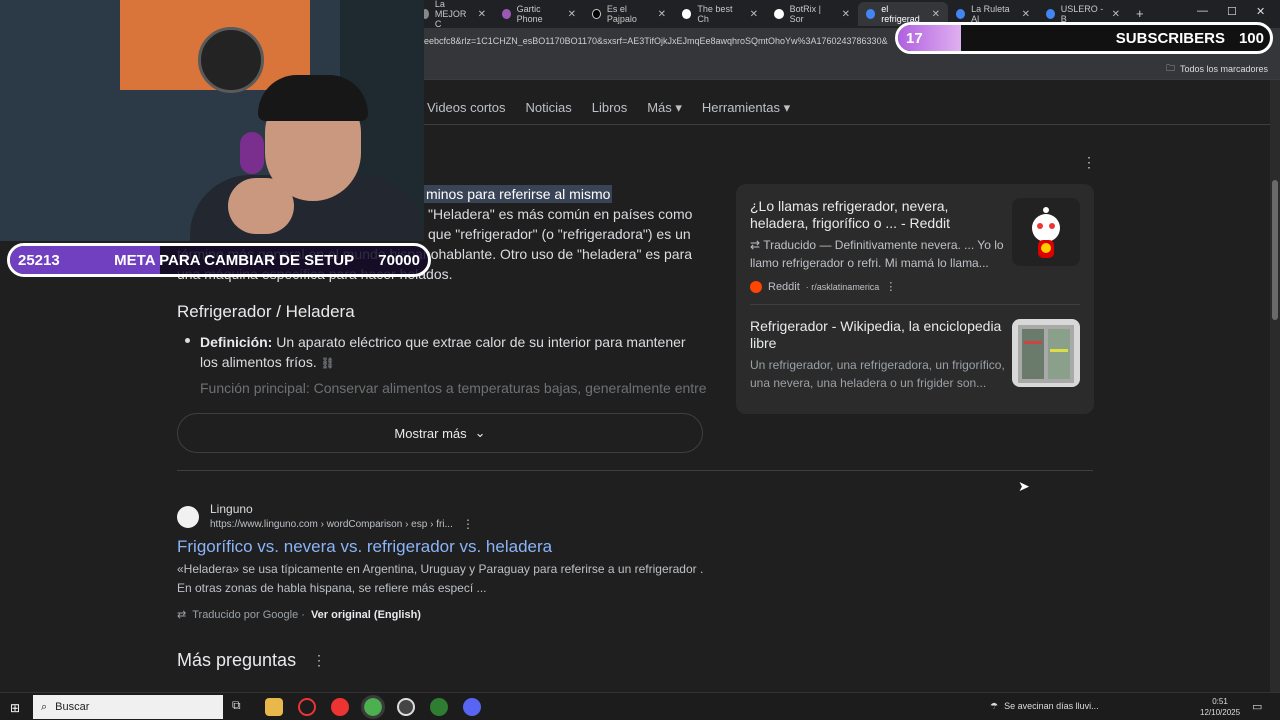 This screenshot has width=1280, height=720. I want to click on tab-1: La MEJOR C ✕, so click(454, 14).